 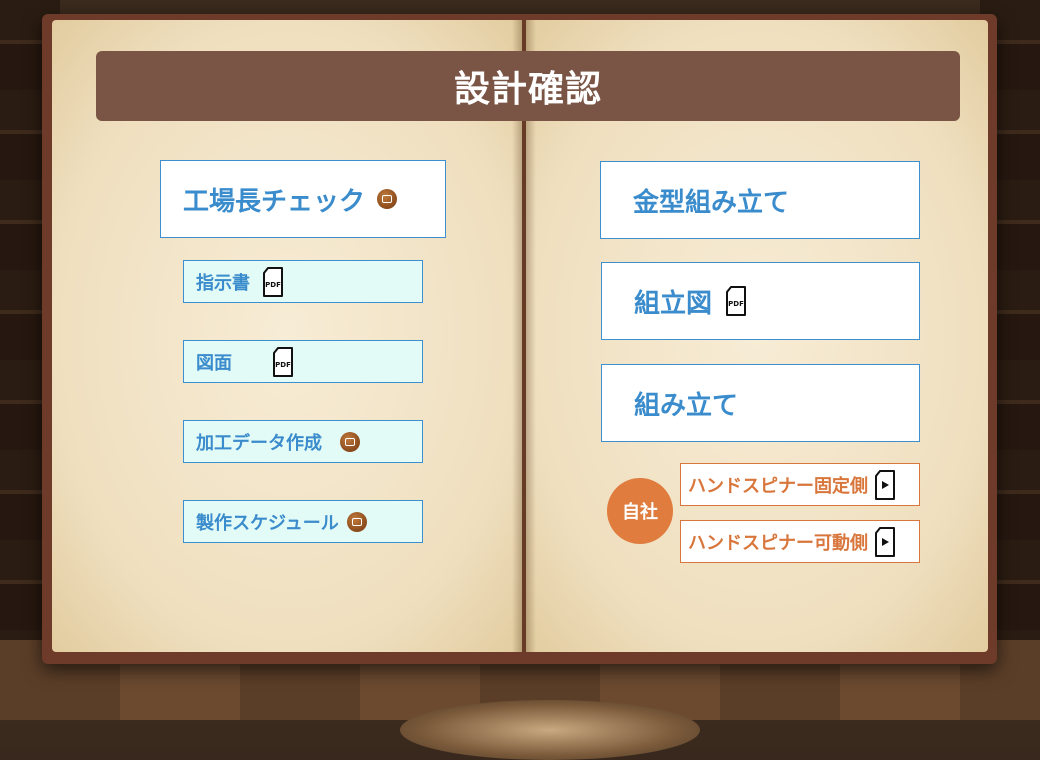 What do you see at coordinates (711, 202) in the screenshot?
I see `mold-assembly-label: 金型組み立て` at bounding box center [711, 202].